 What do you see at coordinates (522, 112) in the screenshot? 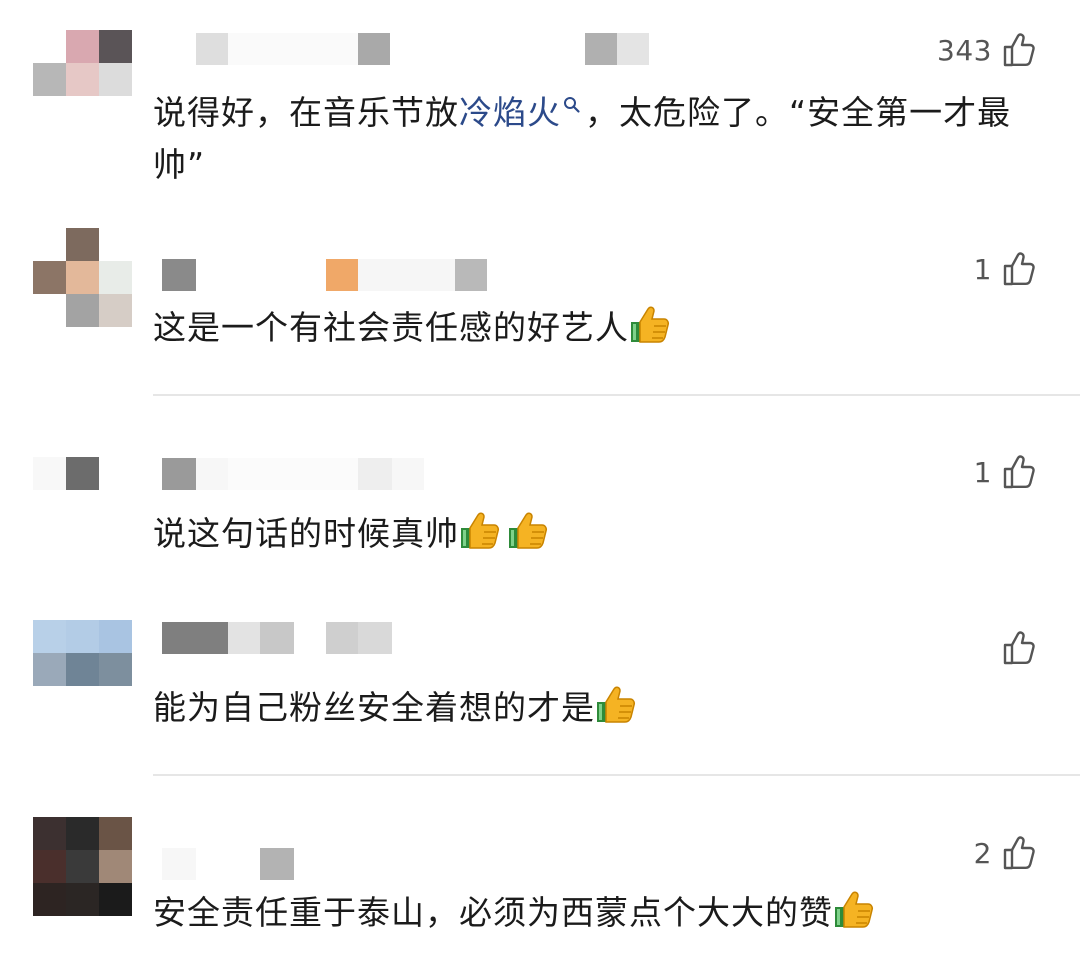
I see `topic-link: 冷焰火` at bounding box center [522, 112].